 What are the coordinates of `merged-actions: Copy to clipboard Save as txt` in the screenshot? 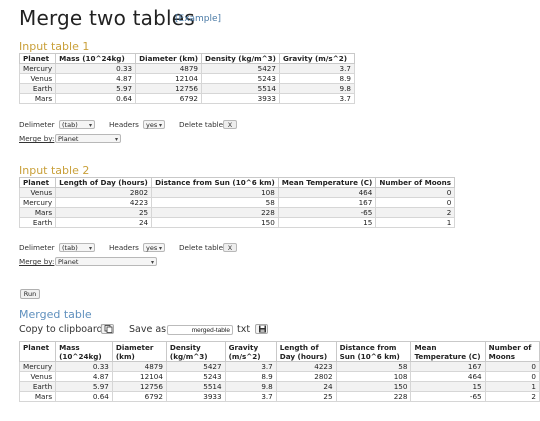 It's located at (149, 330).